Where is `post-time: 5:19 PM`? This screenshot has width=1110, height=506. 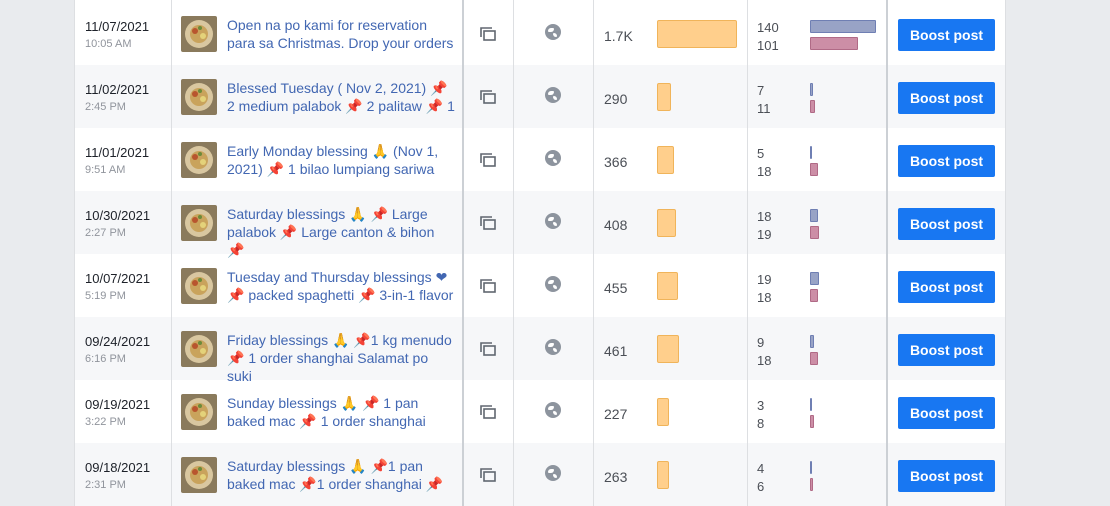
post-time: 5:19 PM is located at coordinates (105, 296).